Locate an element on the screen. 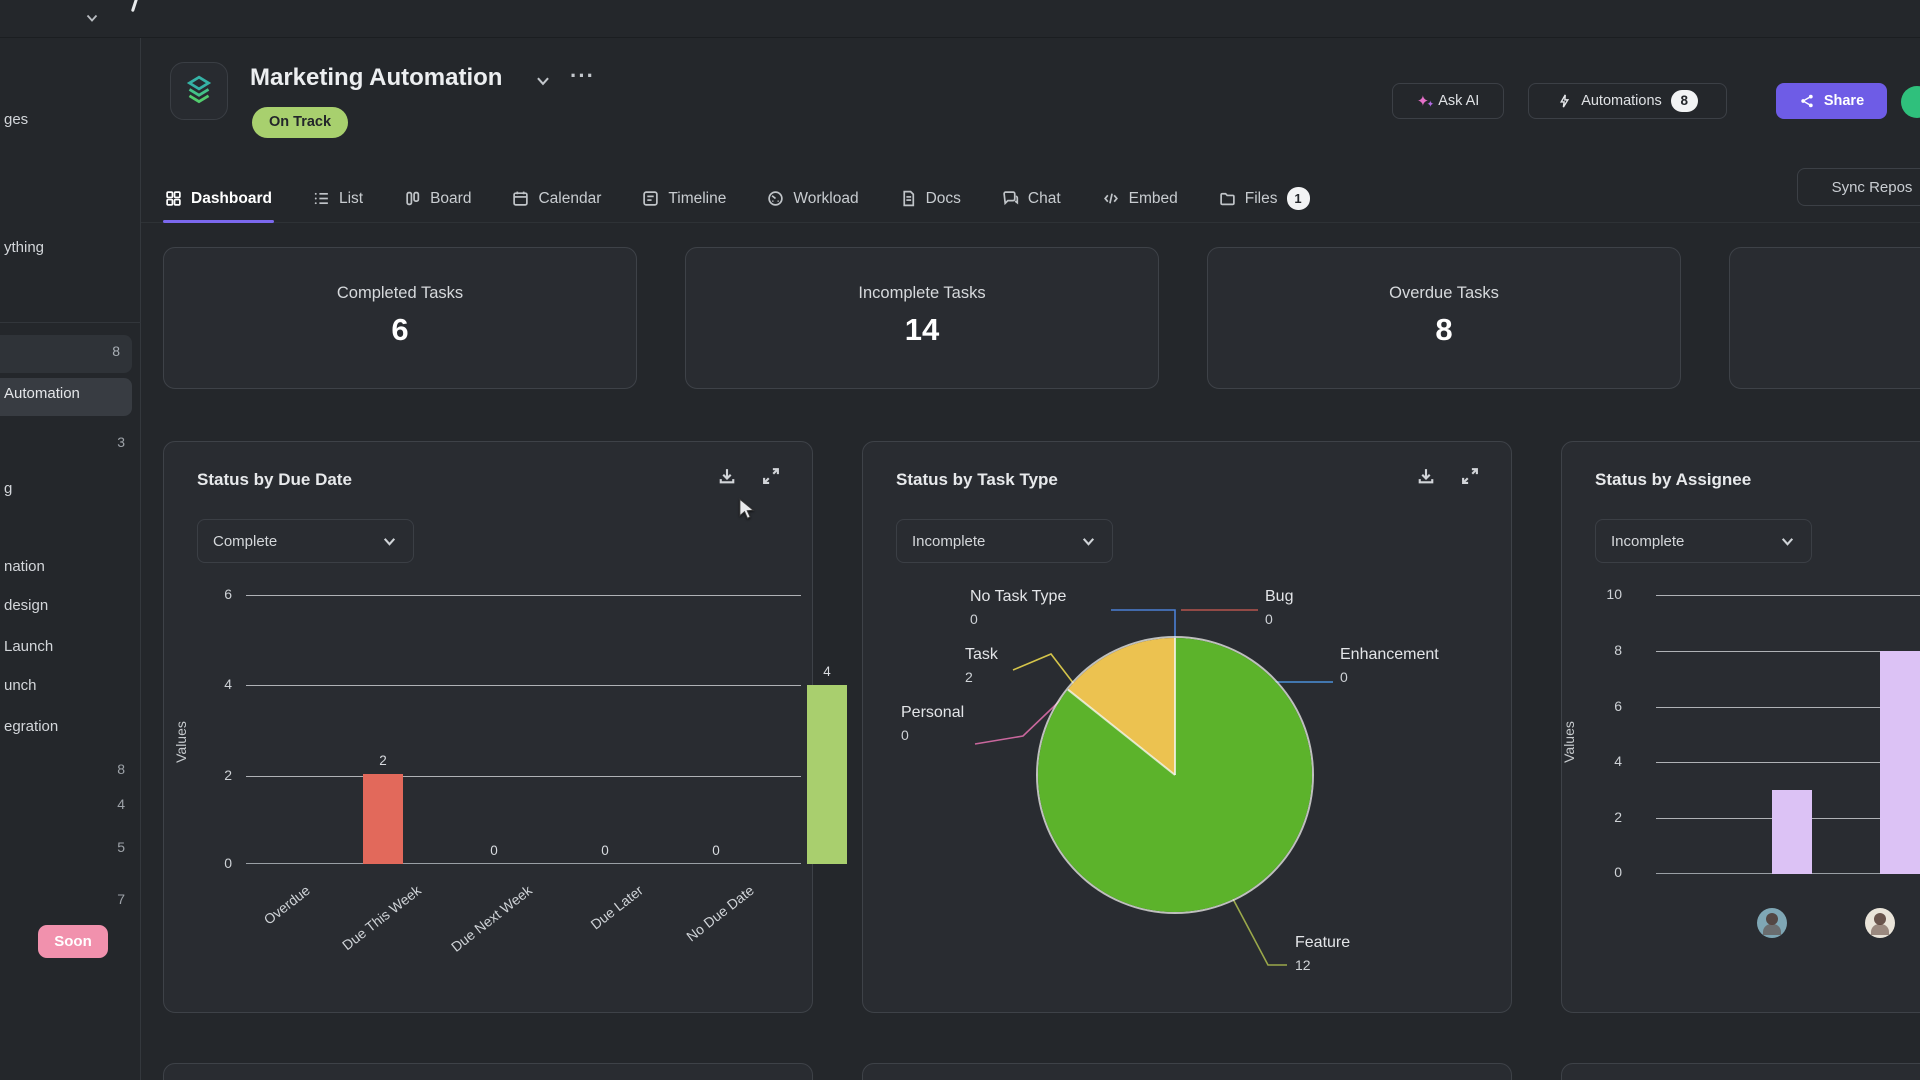 Image resolution: width=1920 pixels, height=1080 pixels. tab-files: Files 1 is located at coordinates (1264, 198).